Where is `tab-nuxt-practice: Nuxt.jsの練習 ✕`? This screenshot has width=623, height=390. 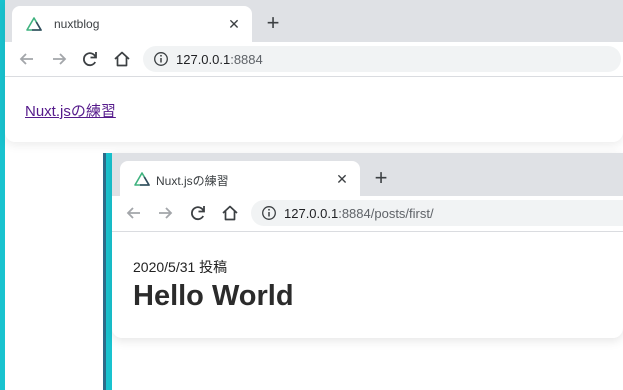 tab-nuxt-practice: Nuxt.jsの練習 ✕ is located at coordinates (240, 178).